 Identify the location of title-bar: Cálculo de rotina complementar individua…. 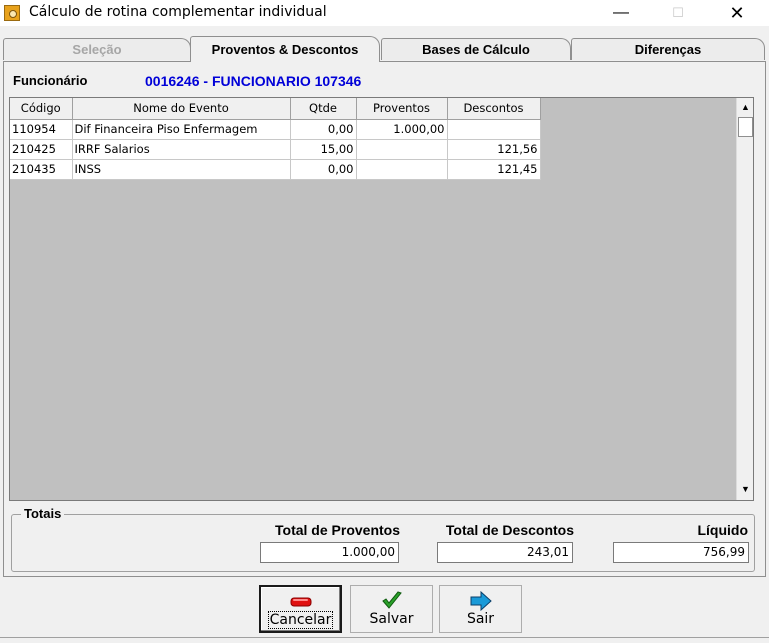
(384, 13).